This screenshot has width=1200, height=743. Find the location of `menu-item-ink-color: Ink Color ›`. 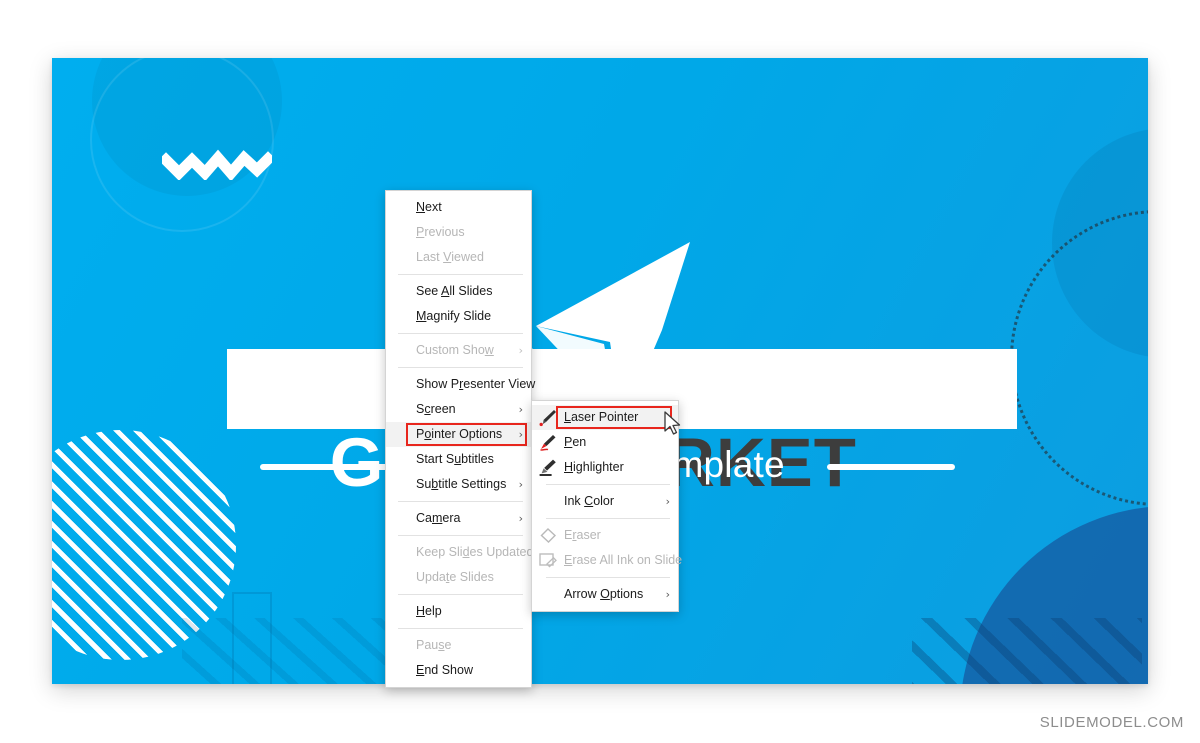

menu-item-ink-color: Ink Color › is located at coordinates (605, 501).